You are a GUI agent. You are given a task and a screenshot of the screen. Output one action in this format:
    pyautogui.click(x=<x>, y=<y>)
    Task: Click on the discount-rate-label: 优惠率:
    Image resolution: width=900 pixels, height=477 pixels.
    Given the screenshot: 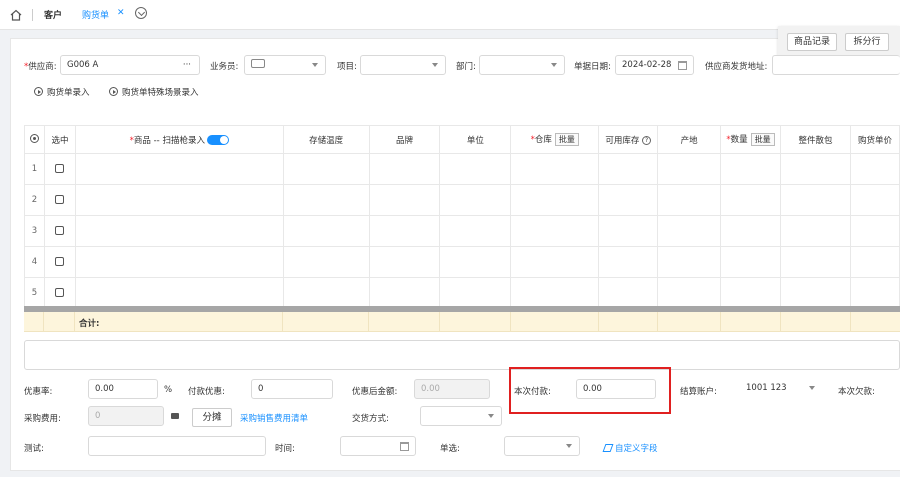 What is the action you would take?
    pyautogui.click(x=38, y=392)
    